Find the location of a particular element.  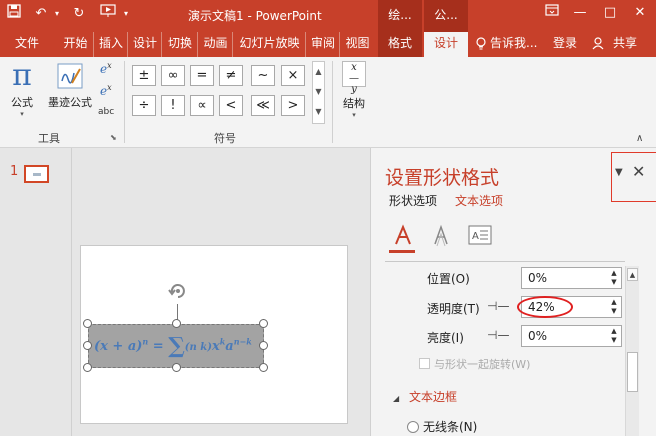

rotate-handle-icon is located at coordinates (178, 291).